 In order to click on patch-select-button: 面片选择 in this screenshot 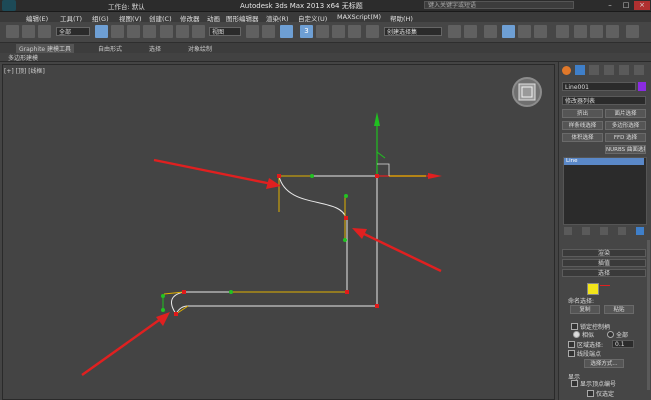, I will do `click(625, 113)`.